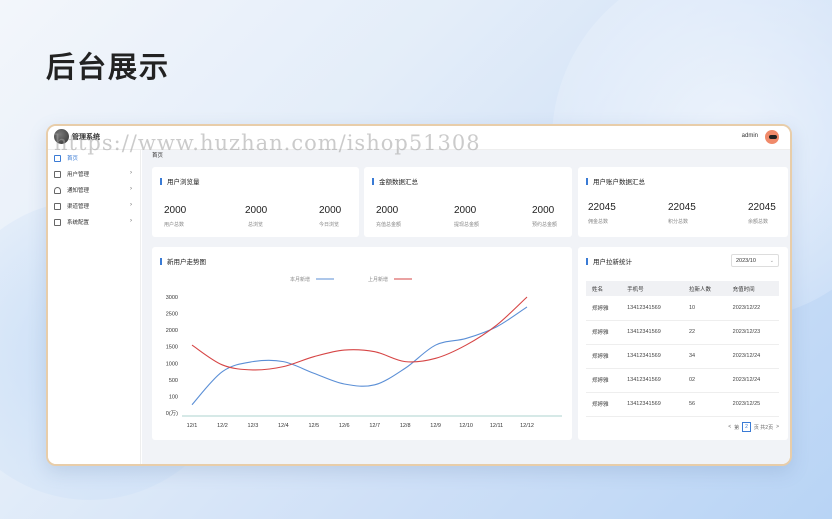 The width and height of the screenshot is (832, 519). Describe the element at coordinates (652, 288) in the screenshot. I see `column-header: 手机号` at that location.